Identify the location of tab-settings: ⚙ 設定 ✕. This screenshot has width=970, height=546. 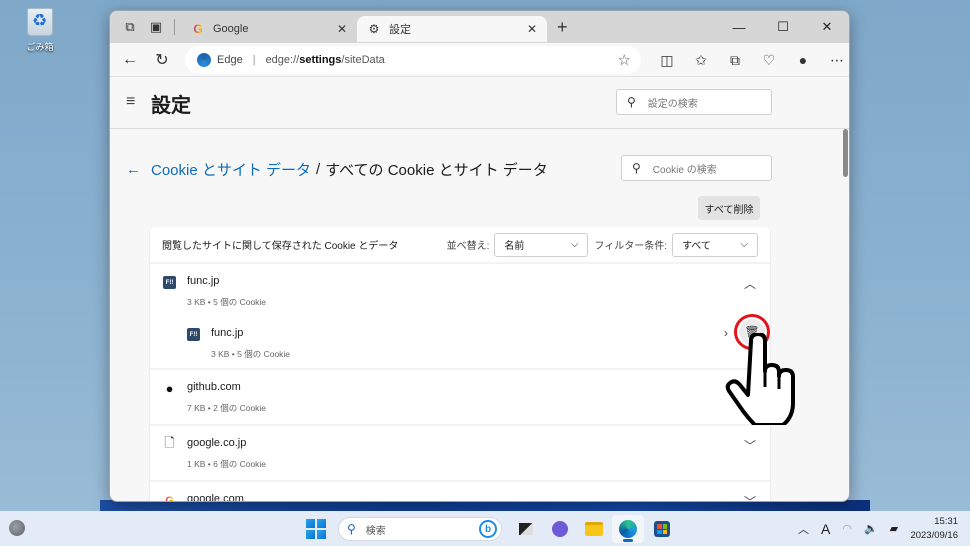
(452, 29).